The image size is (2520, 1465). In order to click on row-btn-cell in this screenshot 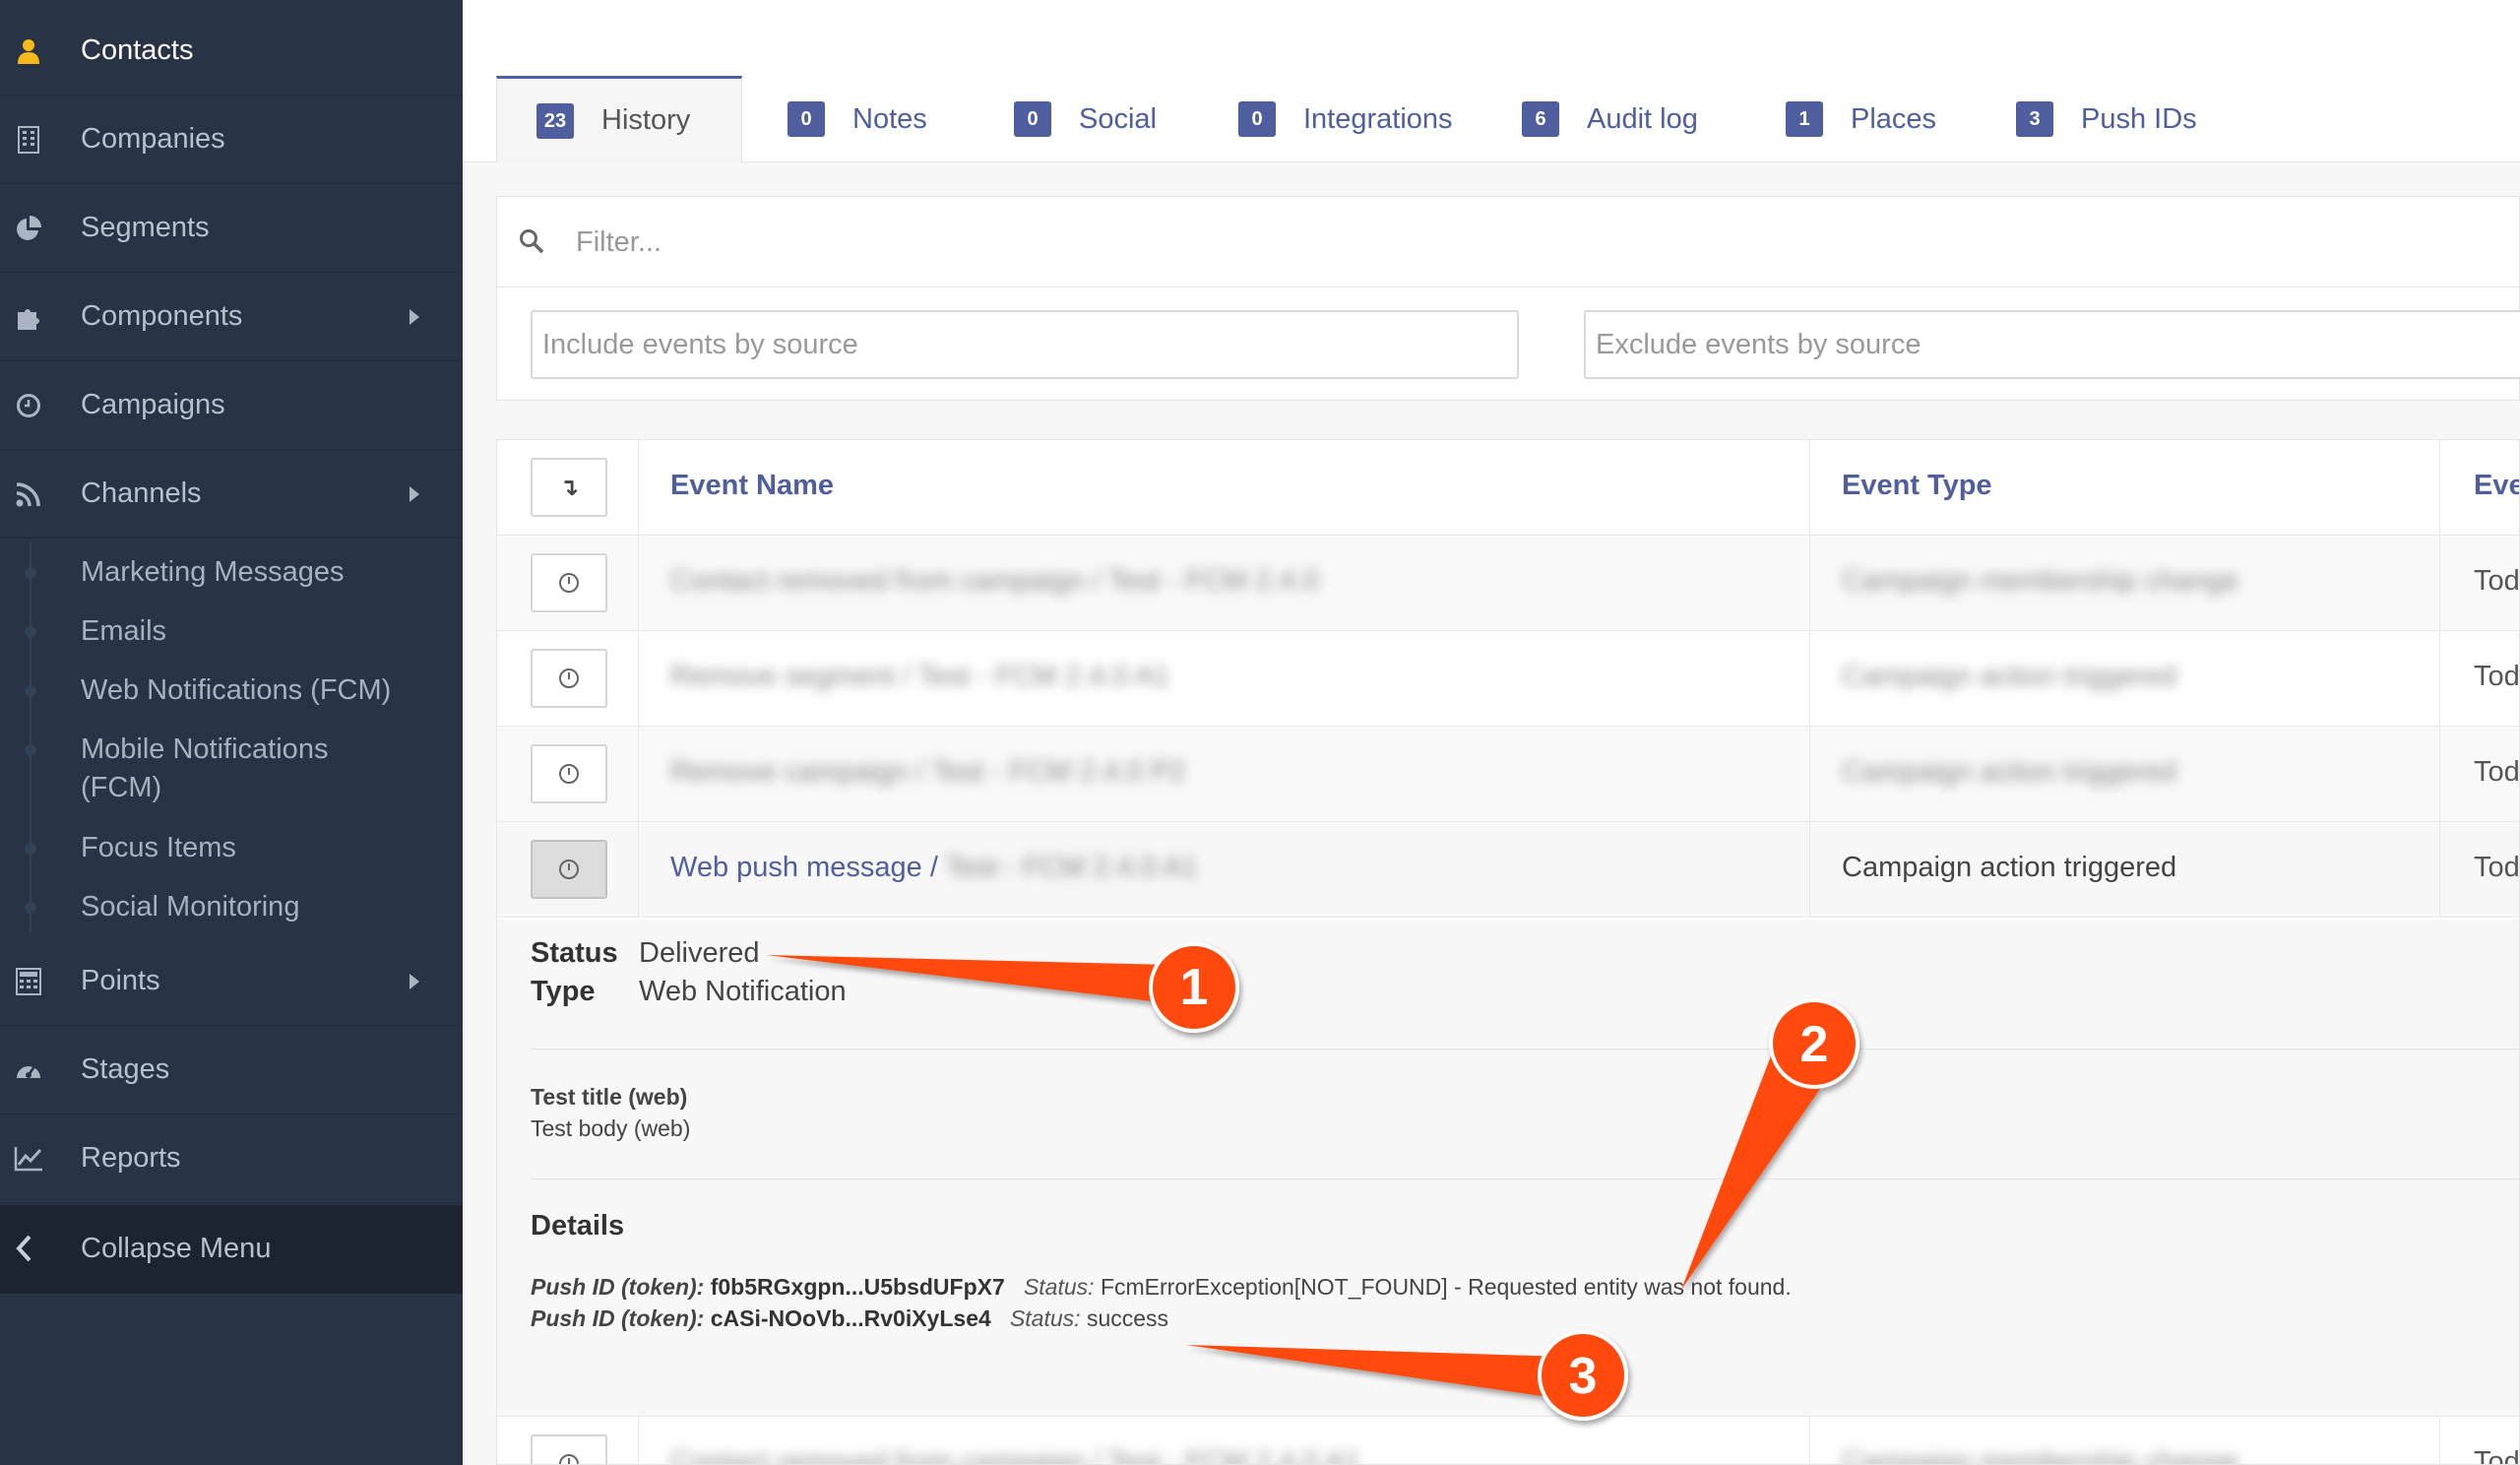, I will do `click(568, 679)`.